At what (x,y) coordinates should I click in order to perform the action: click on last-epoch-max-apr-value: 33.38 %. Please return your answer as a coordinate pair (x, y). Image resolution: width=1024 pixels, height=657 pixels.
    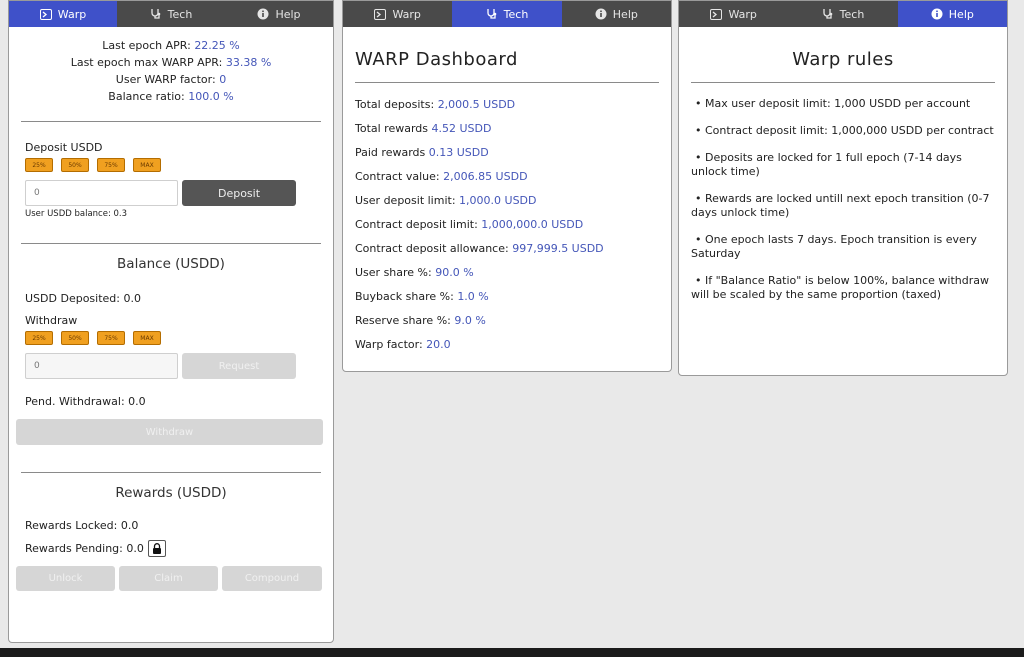
    Looking at the image, I should click on (248, 62).